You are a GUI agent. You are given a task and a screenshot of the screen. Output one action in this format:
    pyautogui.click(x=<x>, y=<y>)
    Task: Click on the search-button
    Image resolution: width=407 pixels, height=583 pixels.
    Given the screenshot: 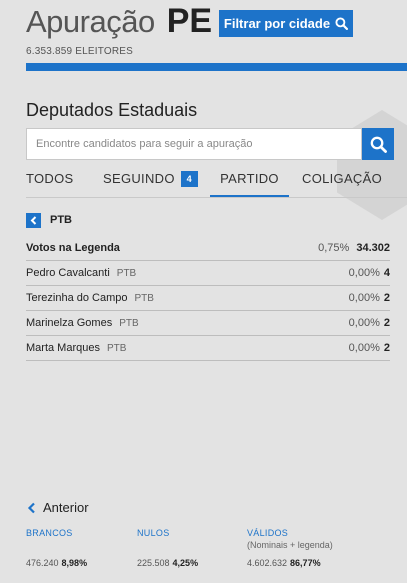 What is the action you would take?
    pyautogui.click(x=378, y=144)
    